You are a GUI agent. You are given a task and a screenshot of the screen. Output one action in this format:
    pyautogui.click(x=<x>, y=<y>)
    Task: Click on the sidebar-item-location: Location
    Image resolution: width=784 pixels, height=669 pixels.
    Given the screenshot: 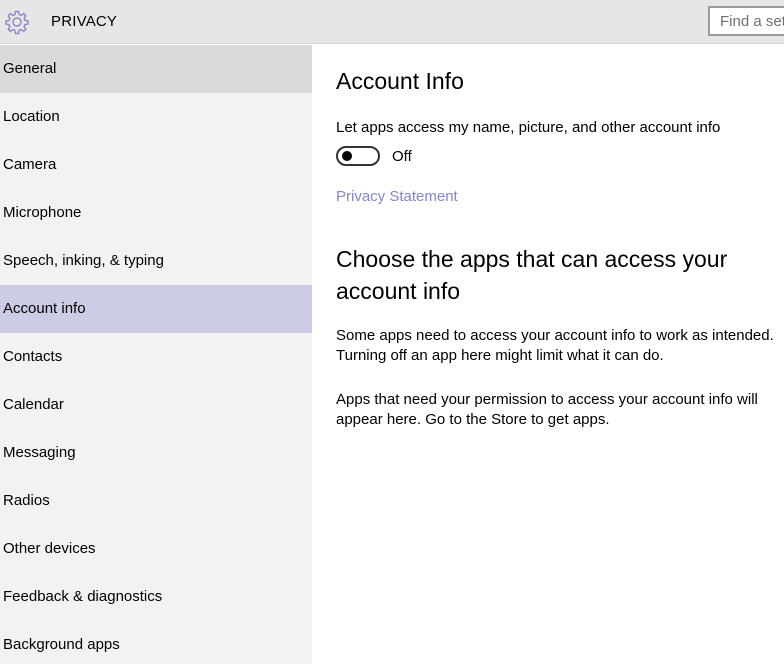 What is the action you would take?
    pyautogui.click(x=156, y=117)
    